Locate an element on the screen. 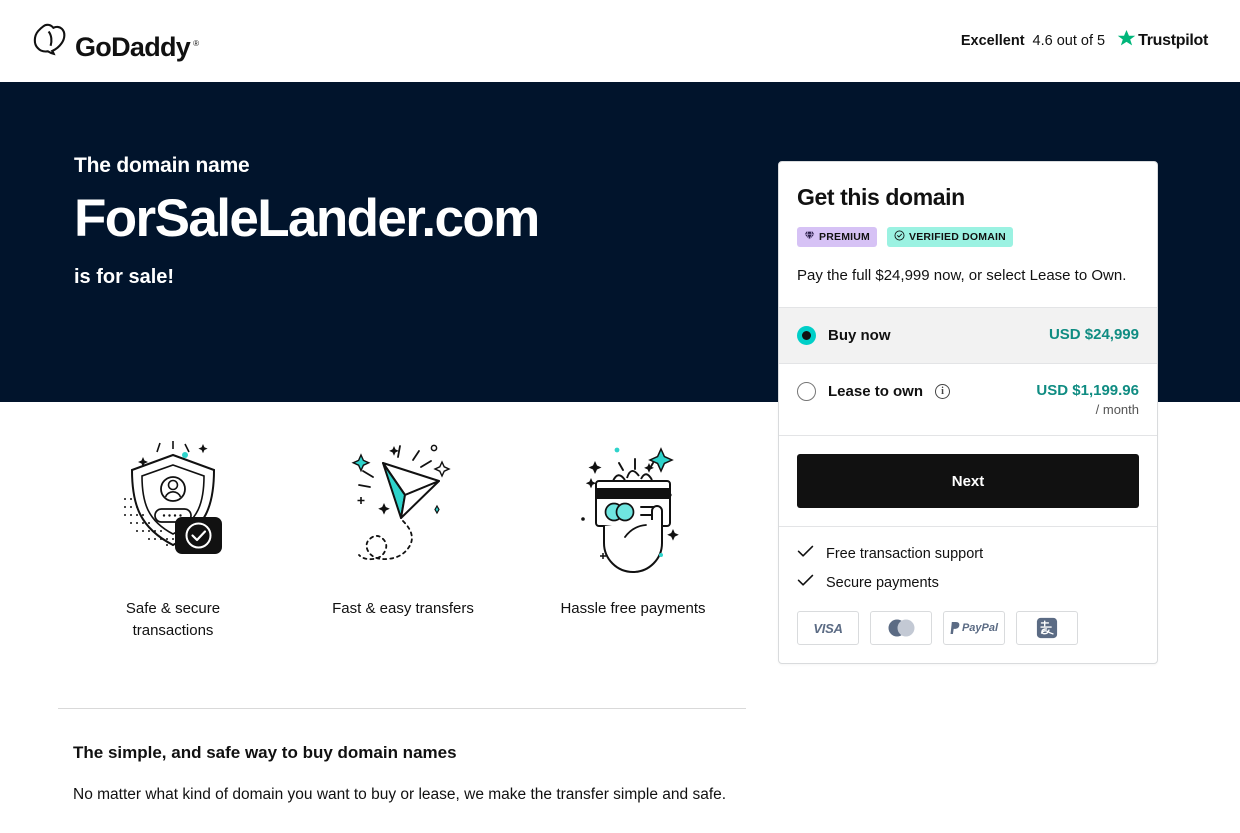 The width and height of the screenshot is (1240, 833). payment-methods-row: VISA PayPal is located at coordinates (968, 628).